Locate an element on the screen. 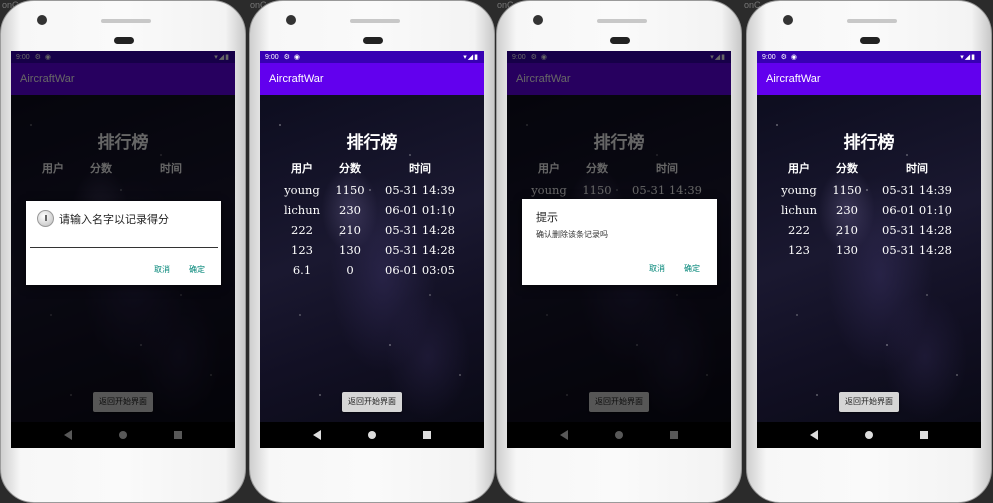  dialog-message: 确认删除该条记录吗 is located at coordinates (572, 234).